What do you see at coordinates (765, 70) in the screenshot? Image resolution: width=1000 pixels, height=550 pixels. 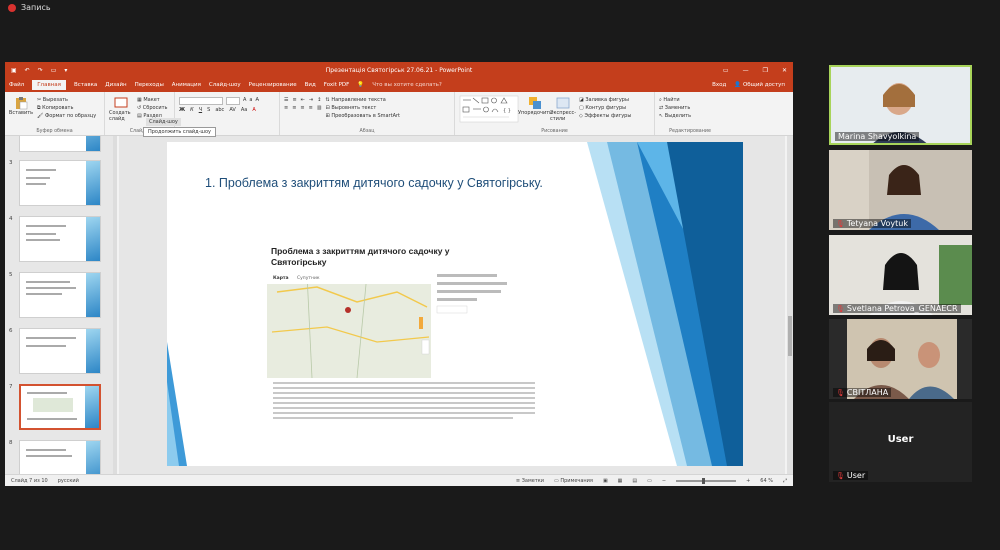 I see `maximize-icon: ❐` at bounding box center [765, 70].